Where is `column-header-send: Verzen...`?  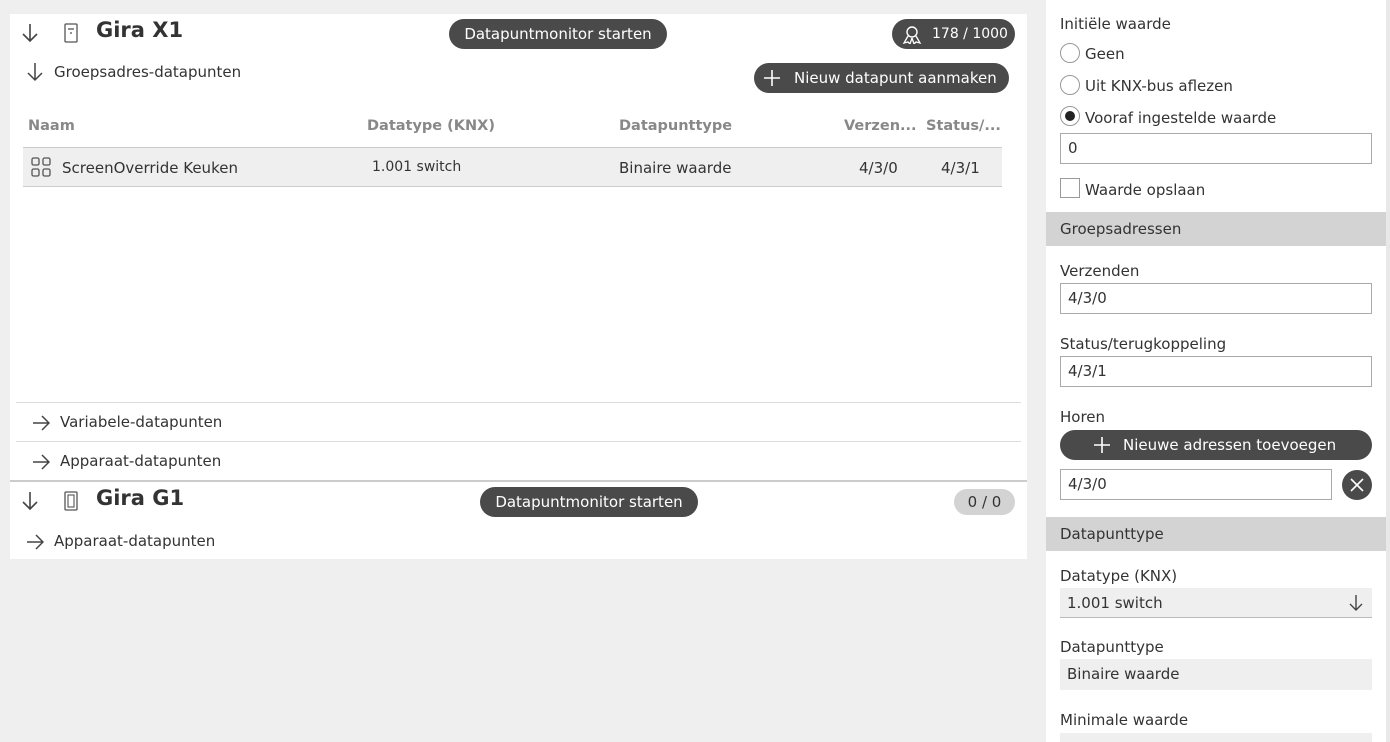
column-header-send: Verzen... is located at coordinates (880, 126).